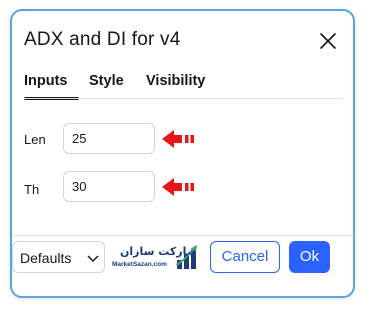 This screenshot has height=309, width=369. Describe the element at coordinates (32, 189) in the screenshot. I see `input-label-th: Th` at that location.